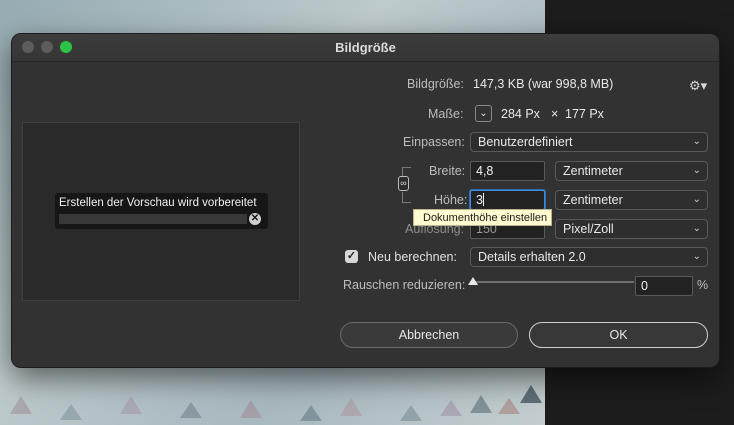 This screenshot has height=425, width=734. Describe the element at coordinates (525, 142) in the screenshot. I see `fit-select-value: Benutzerdefiniert` at that location.